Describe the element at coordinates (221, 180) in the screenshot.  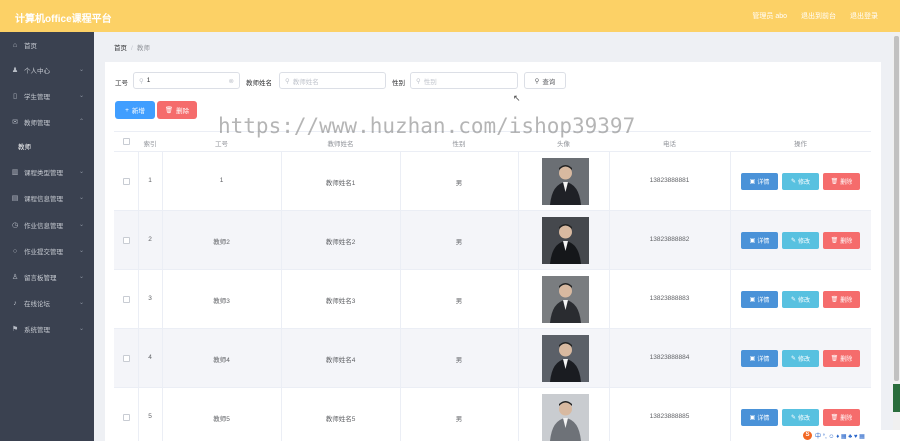
I see `cell-id: 1` at that location.